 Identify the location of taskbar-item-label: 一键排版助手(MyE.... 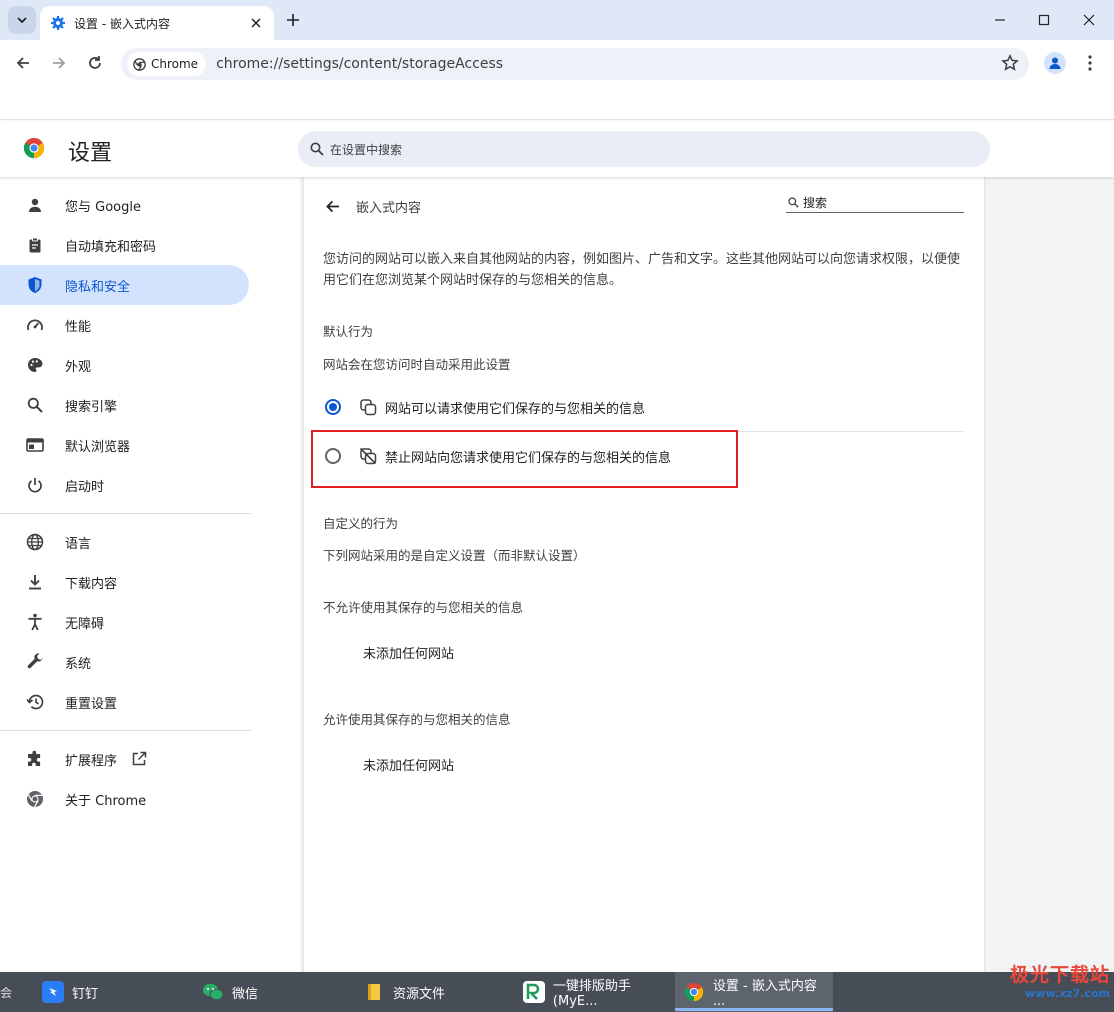
(591, 994).